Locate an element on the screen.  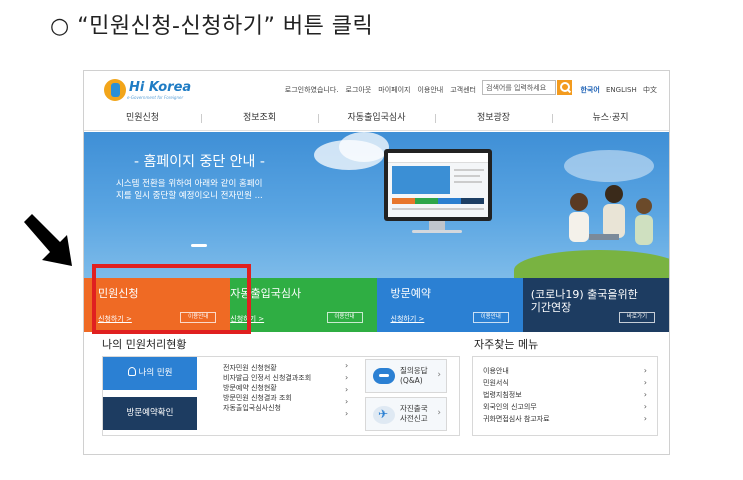
main-nav: 민원신청 정보조회 자동출입국심사 정보광장 뉴스·공지 is located at coordinates (376, 120).